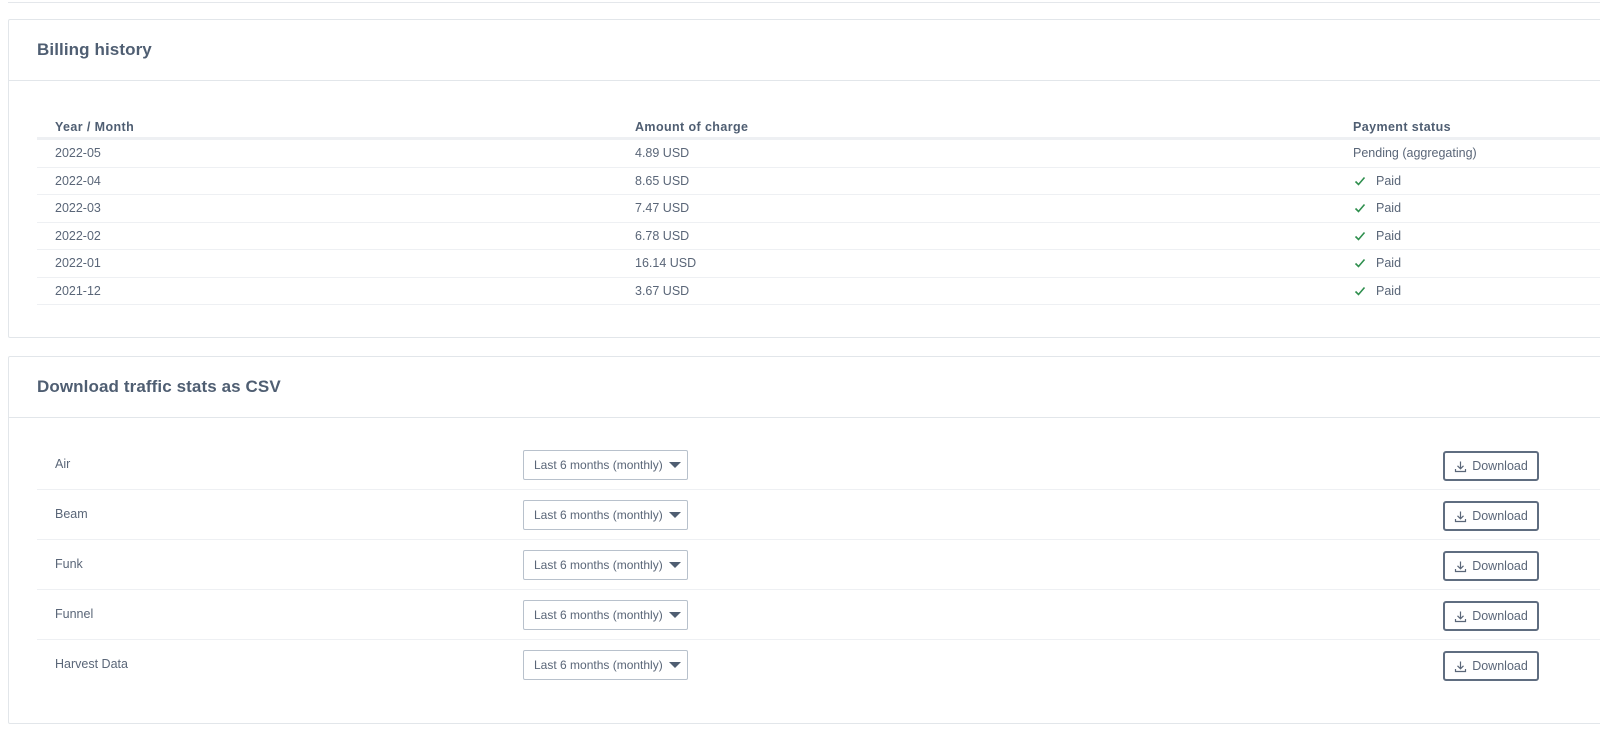 This screenshot has width=1600, height=748. Describe the element at coordinates (818, 615) in the screenshot. I see `list-item: Funnel Last 6 months (monthly) Download` at that location.